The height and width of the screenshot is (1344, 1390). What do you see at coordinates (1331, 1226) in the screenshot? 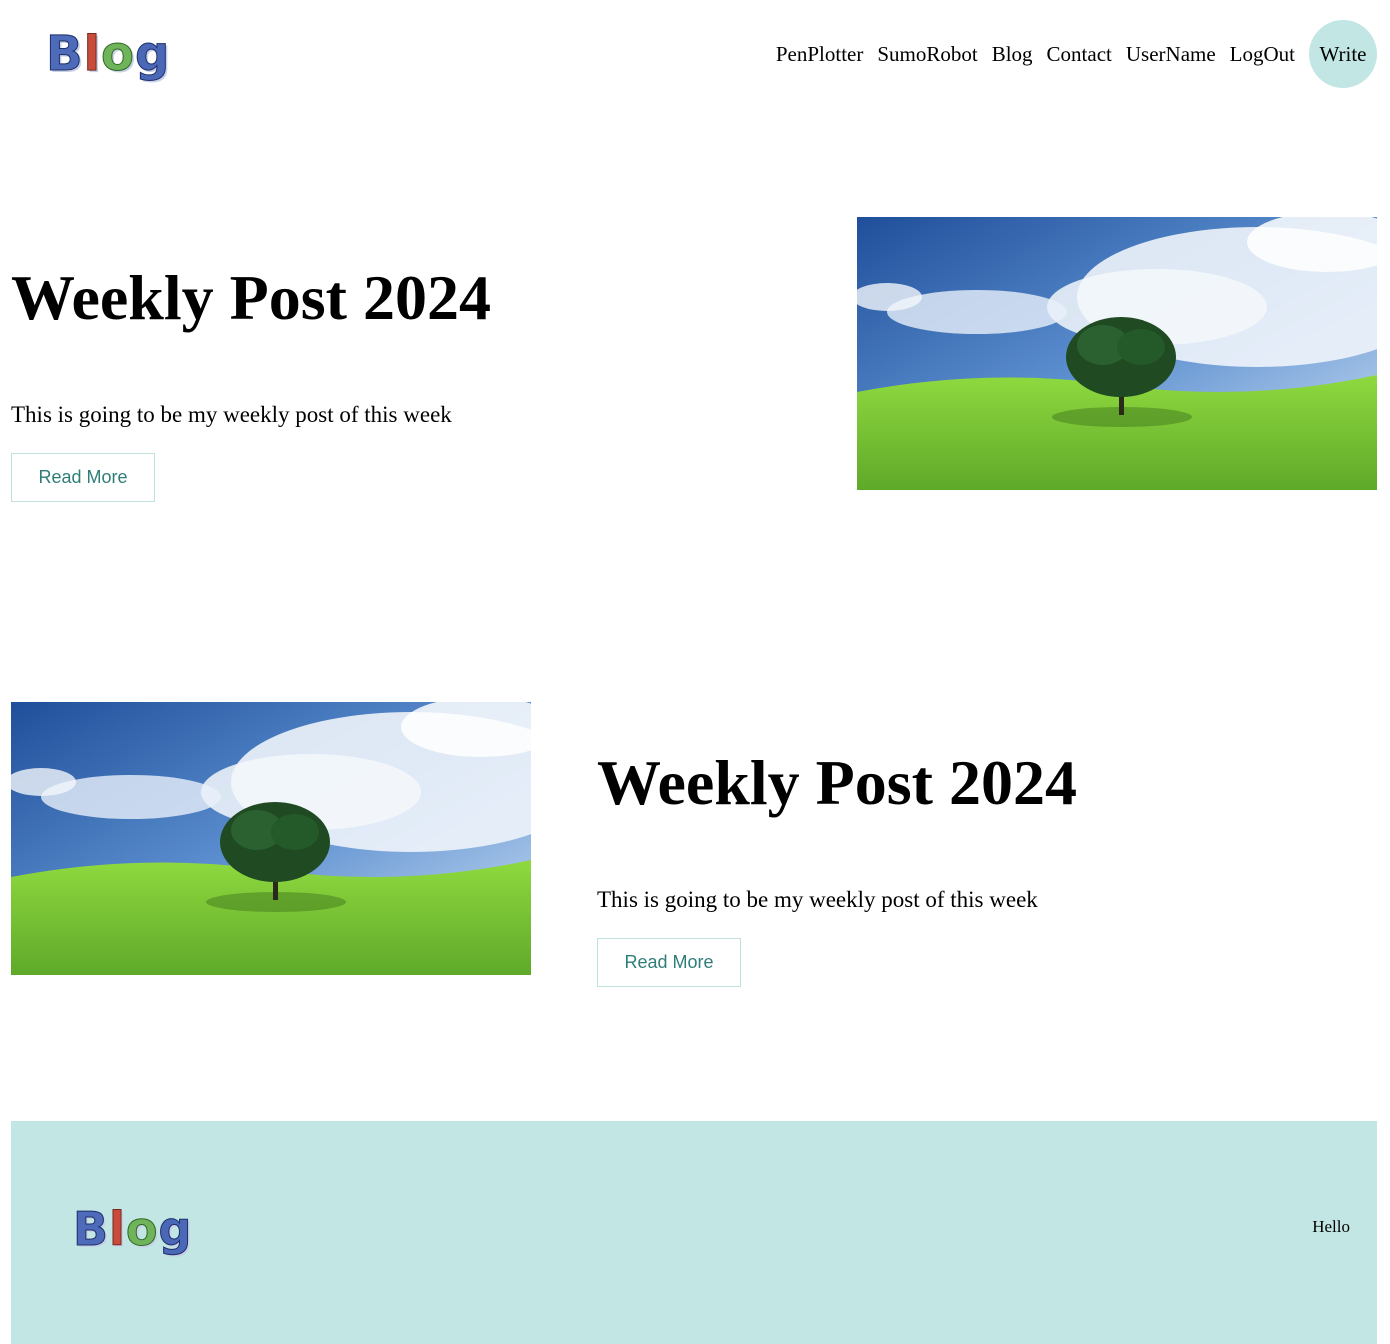
I see `footer-text: Hello` at bounding box center [1331, 1226].